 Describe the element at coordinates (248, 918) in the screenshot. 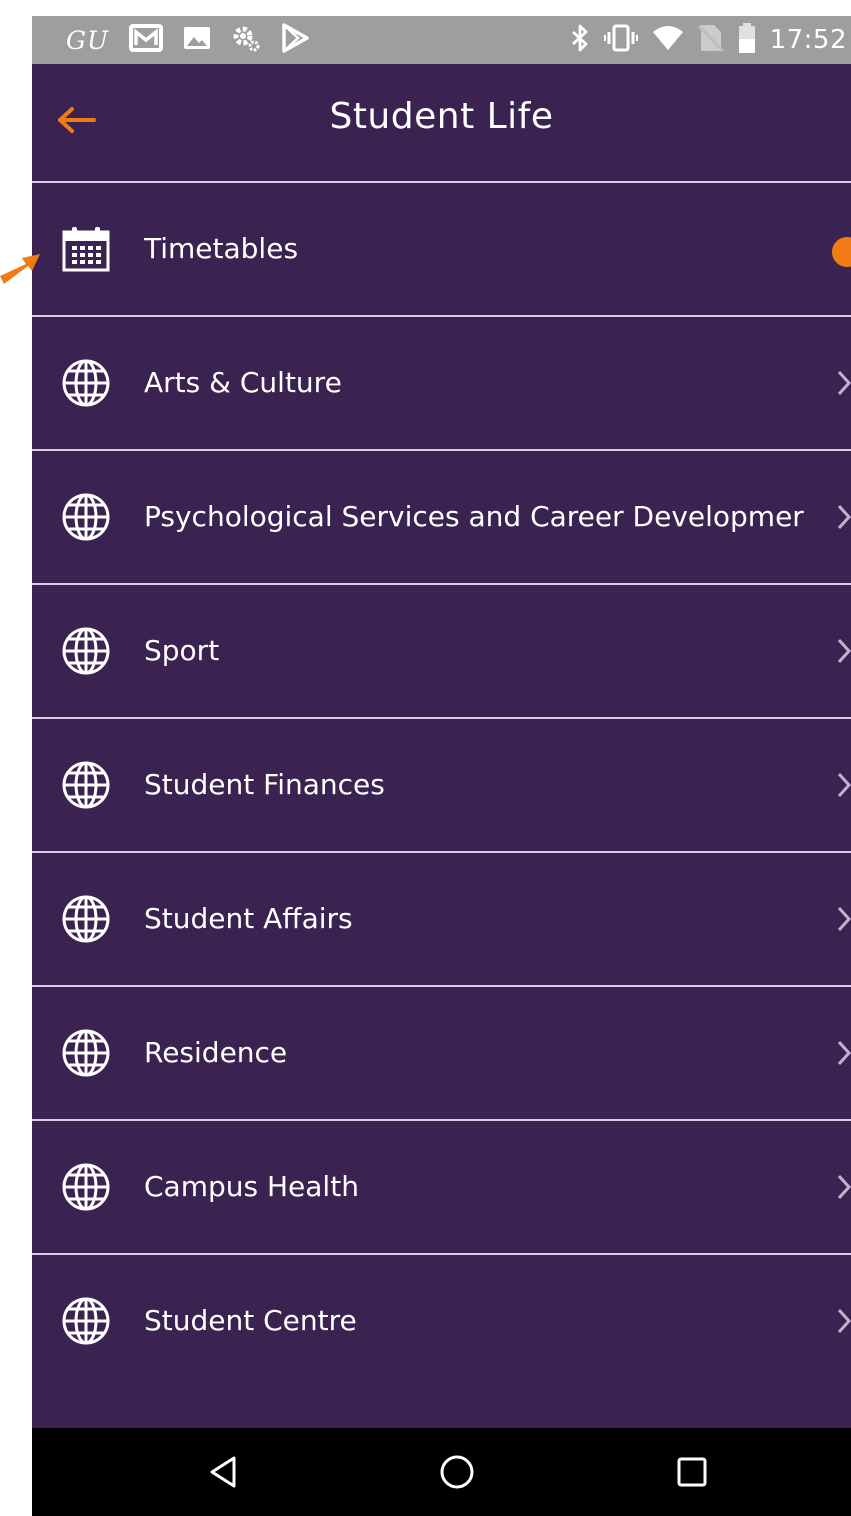

I see `menu-item-label: Student Affairs` at that location.